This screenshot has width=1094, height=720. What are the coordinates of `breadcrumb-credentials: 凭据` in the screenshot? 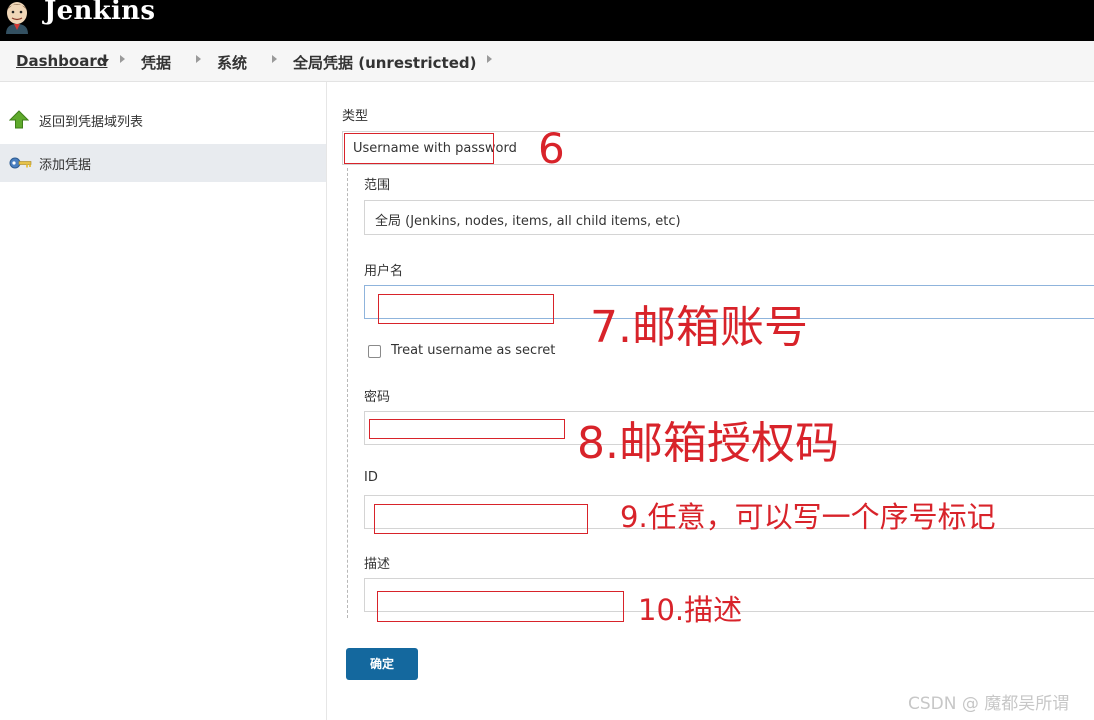 It's located at (156, 62).